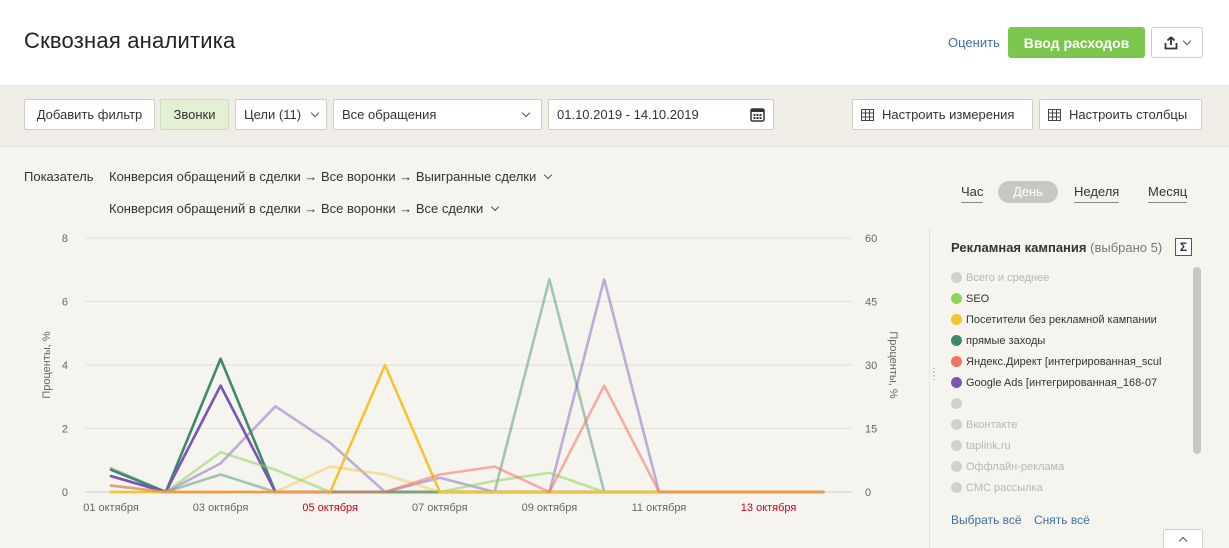 The width and height of the screenshot is (1229, 548). What do you see at coordinates (1015, 466) in the screenshot?
I see `legend-item-label: Оффлайн-реклама` at bounding box center [1015, 466].